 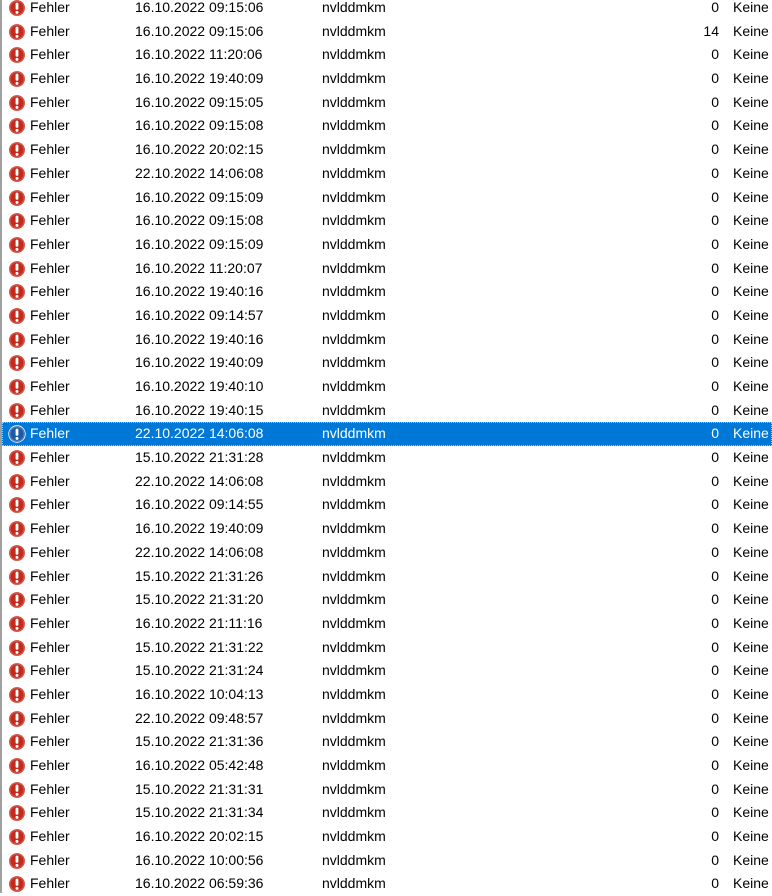 What do you see at coordinates (387, 434) in the screenshot?
I see `event-row-selected: Fehler 22.10.2022 14:06:08 nvlddmkm 0 Keine` at bounding box center [387, 434].